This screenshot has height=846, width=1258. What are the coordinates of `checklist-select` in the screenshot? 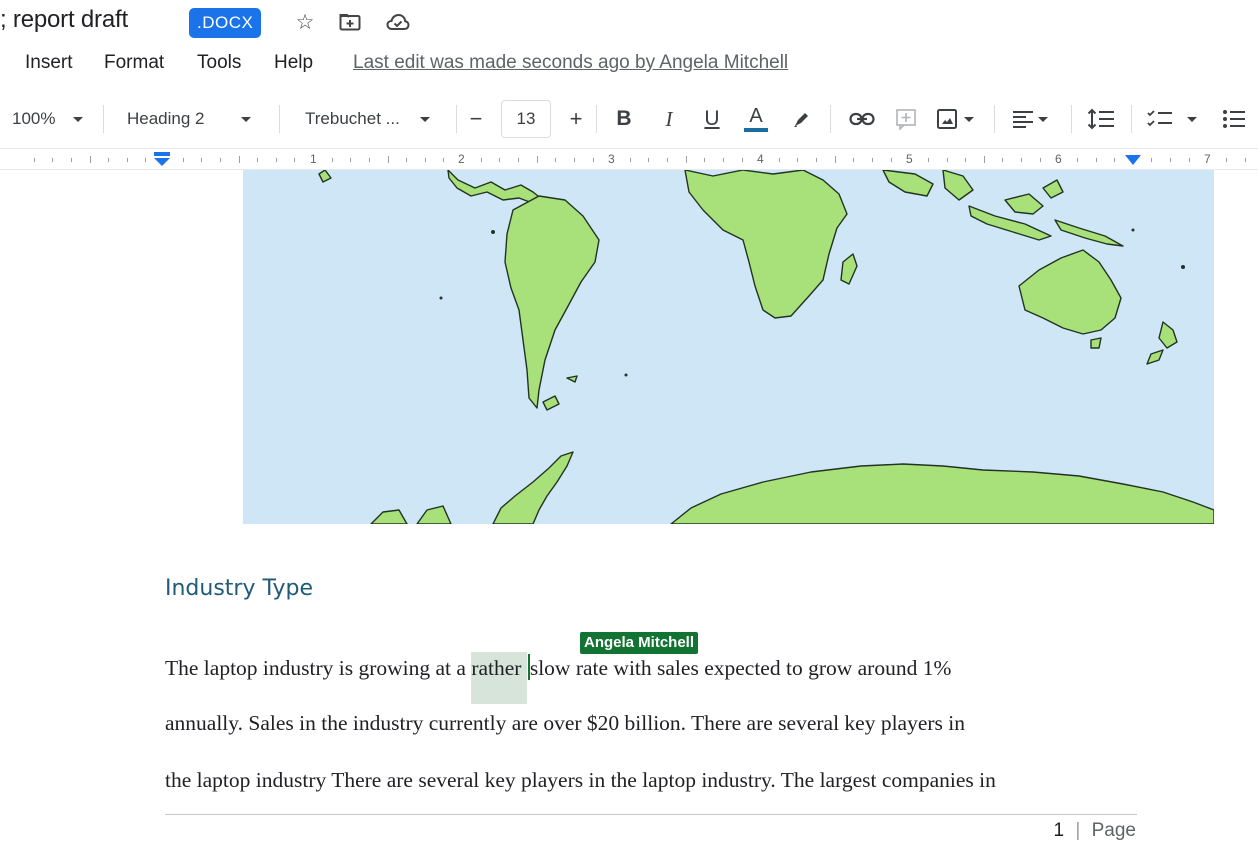 It's located at (1172, 119).